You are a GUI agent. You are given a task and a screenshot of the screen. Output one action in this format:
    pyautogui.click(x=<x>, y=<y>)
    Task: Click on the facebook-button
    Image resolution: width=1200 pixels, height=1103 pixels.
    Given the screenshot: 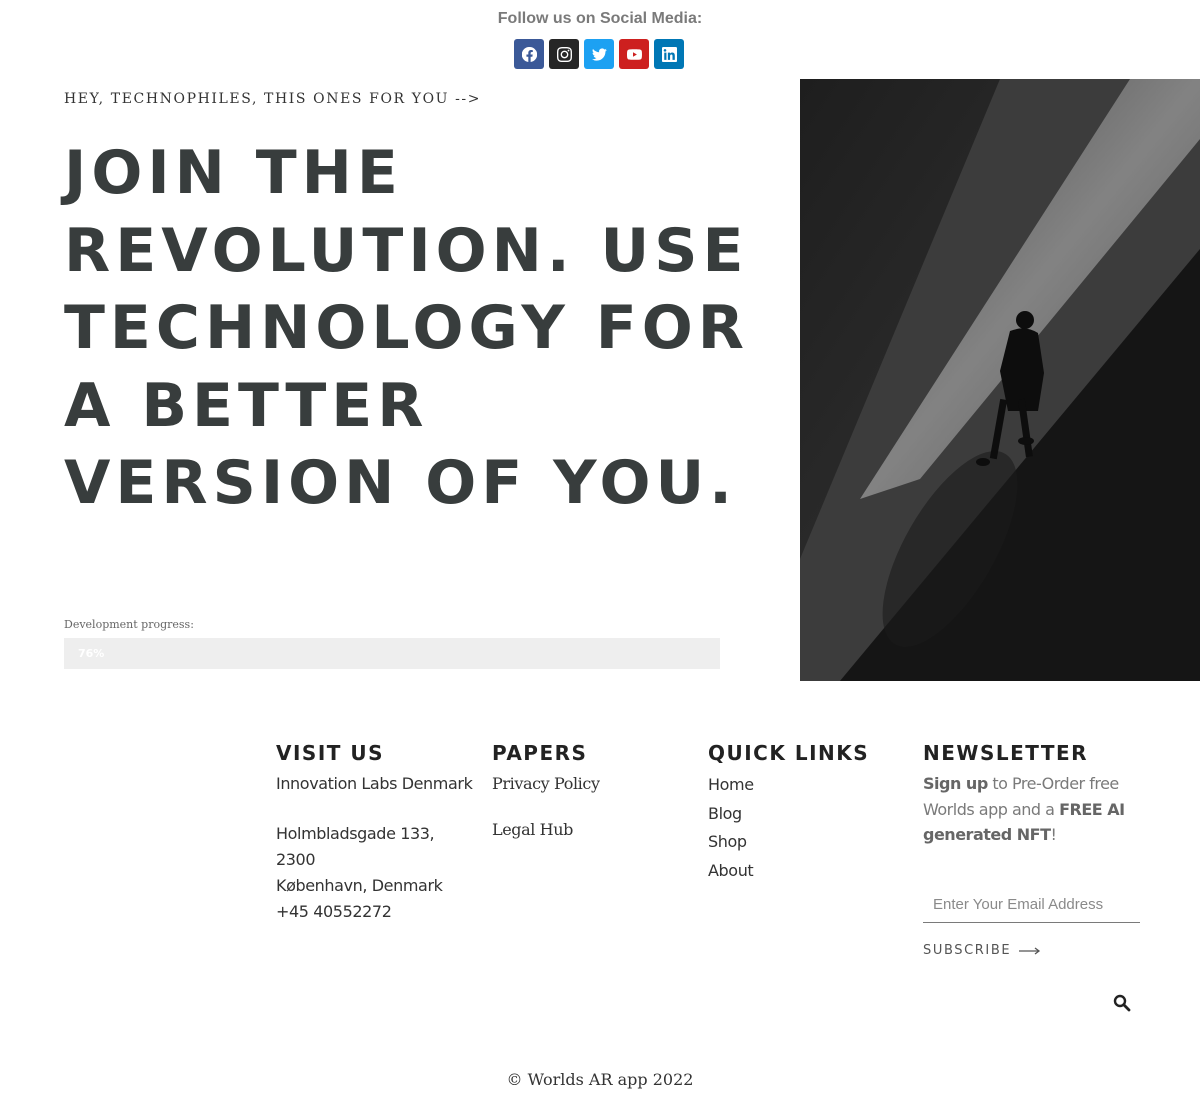 What is the action you would take?
    pyautogui.click(x=529, y=54)
    